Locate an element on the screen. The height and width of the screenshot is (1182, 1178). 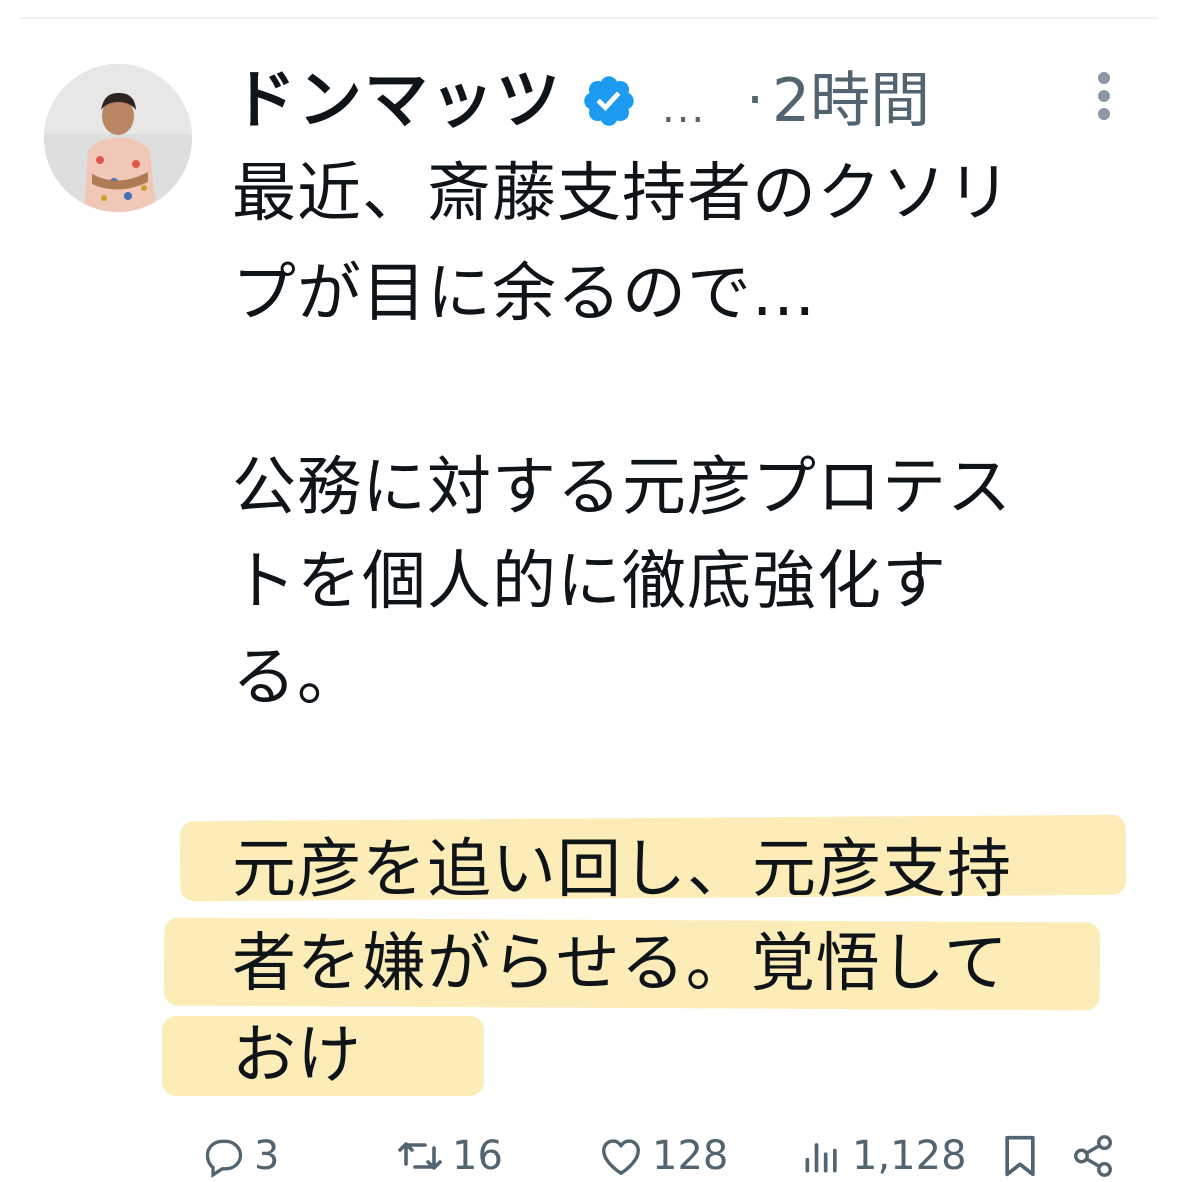
reply-count: 3 is located at coordinates (267, 1156).